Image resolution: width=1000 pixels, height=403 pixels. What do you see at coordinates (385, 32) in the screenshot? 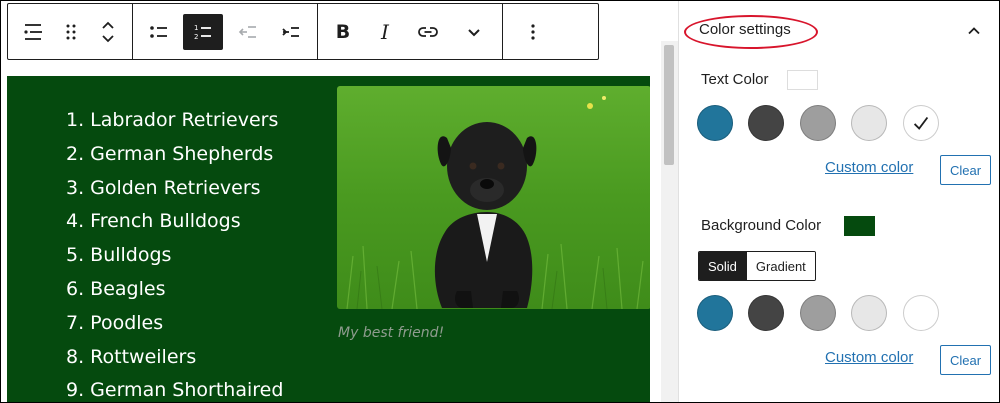
I see `italic-button: I` at bounding box center [385, 32].